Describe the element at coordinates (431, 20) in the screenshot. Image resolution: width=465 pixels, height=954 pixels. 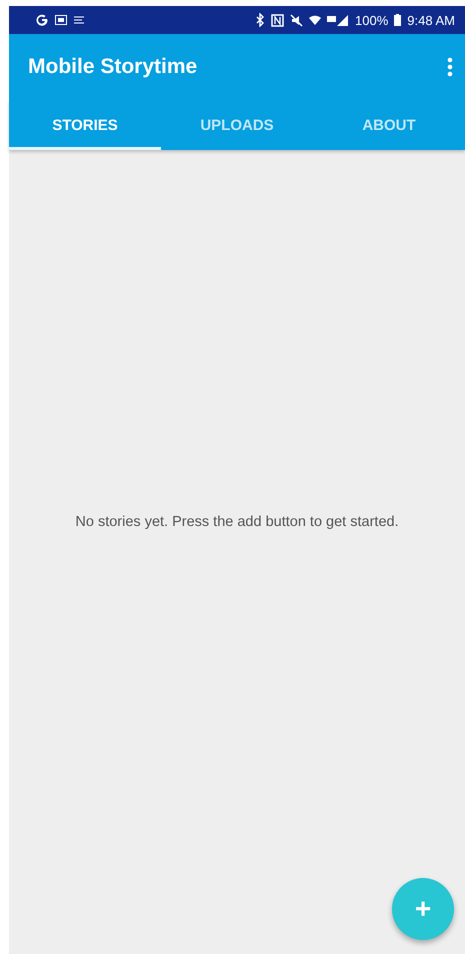
I see `clock-time: 9:48 AM` at that location.